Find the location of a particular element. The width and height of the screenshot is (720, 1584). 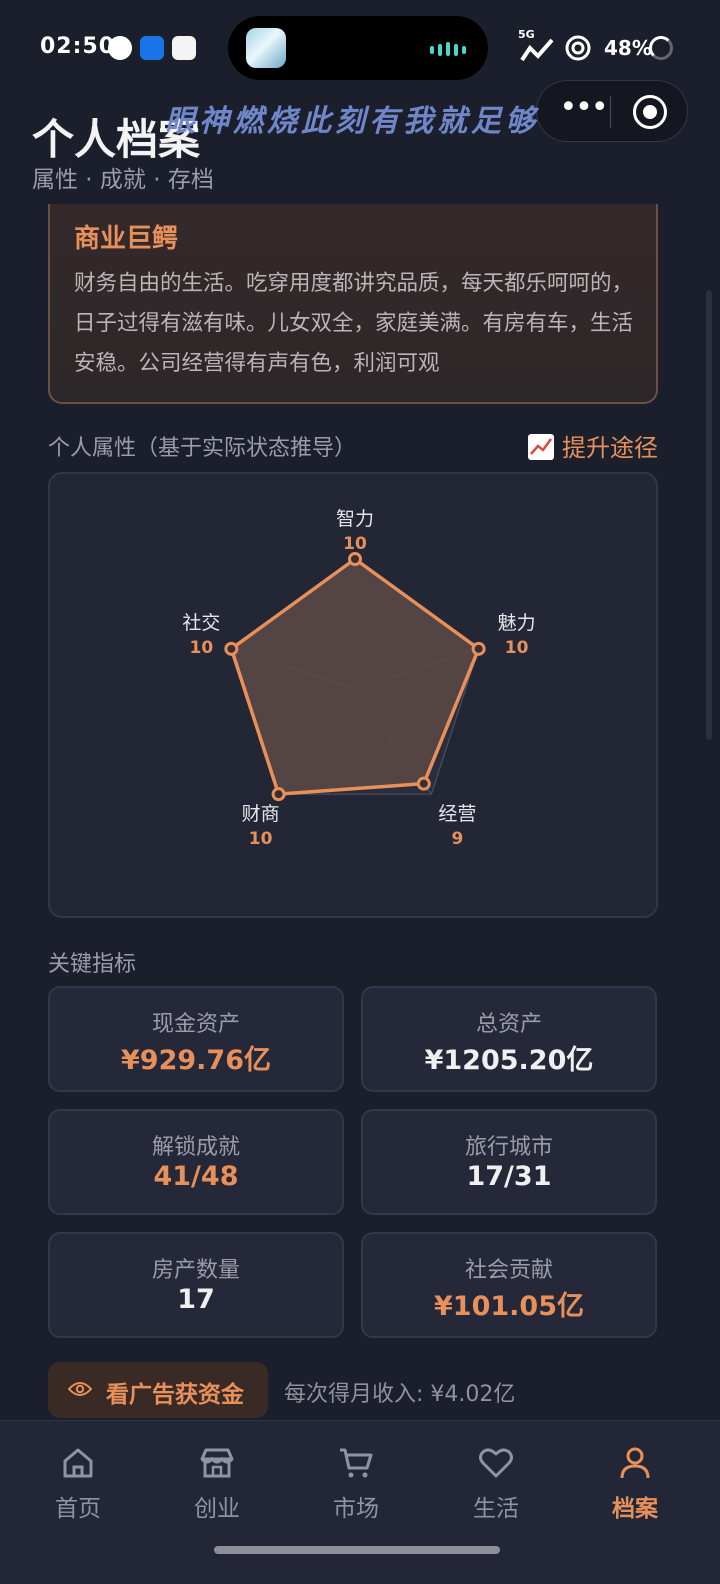

stat-value: ¥101.05亿 is located at coordinates (509, 1306).